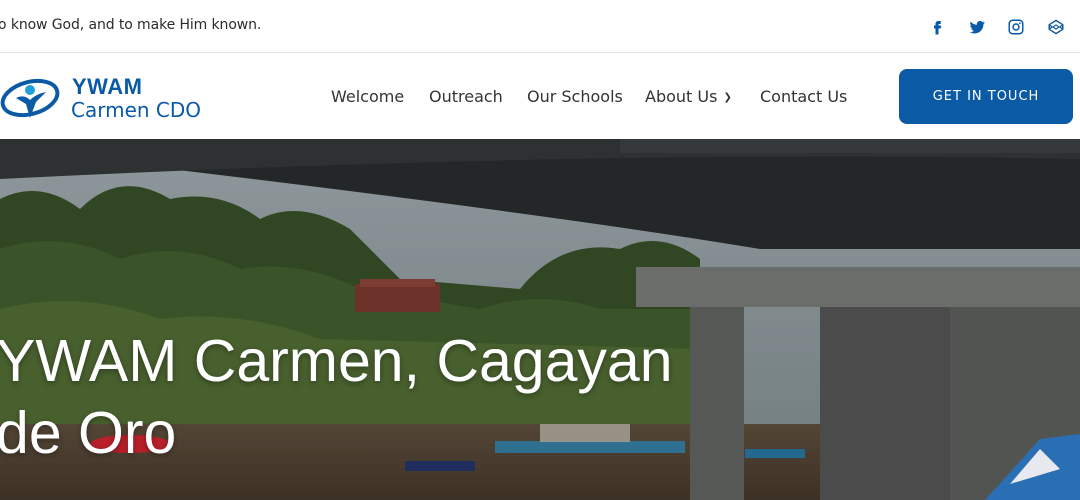 The height and width of the screenshot is (500, 1080). What do you see at coordinates (1016, 27) in the screenshot?
I see `instagram-icon` at bounding box center [1016, 27].